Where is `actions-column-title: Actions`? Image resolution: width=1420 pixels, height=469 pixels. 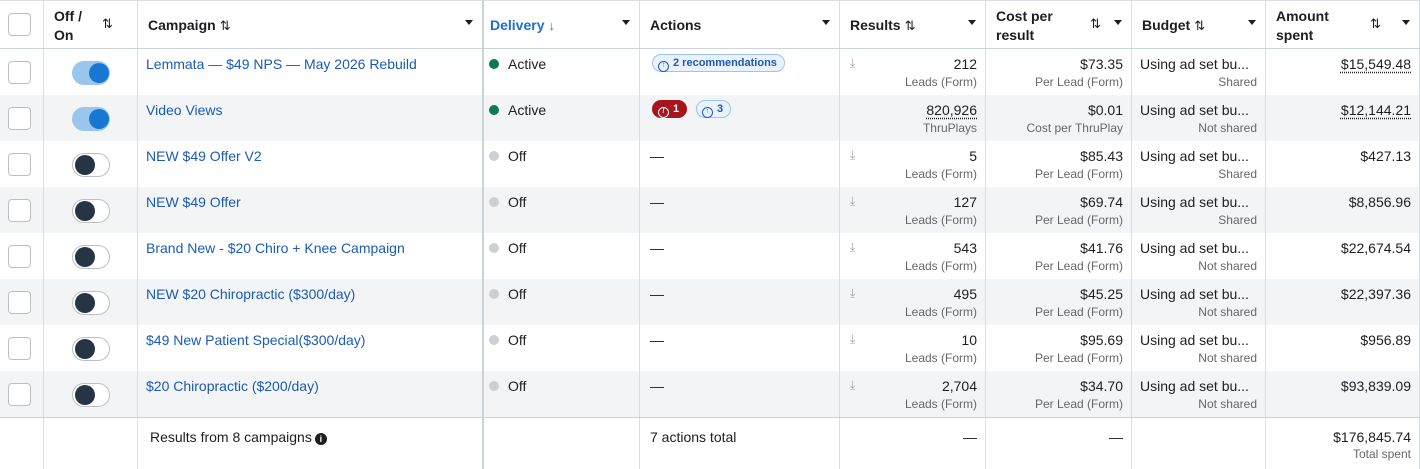 actions-column-title: Actions is located at coordinates (676, 25).